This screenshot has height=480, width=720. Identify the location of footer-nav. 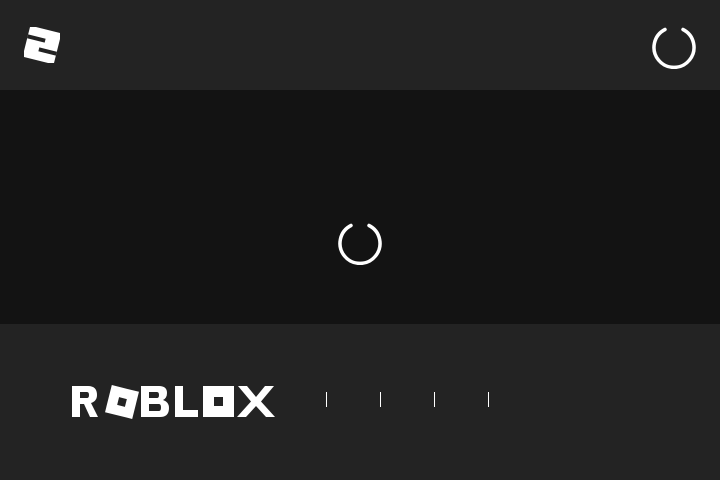
(407, 399).